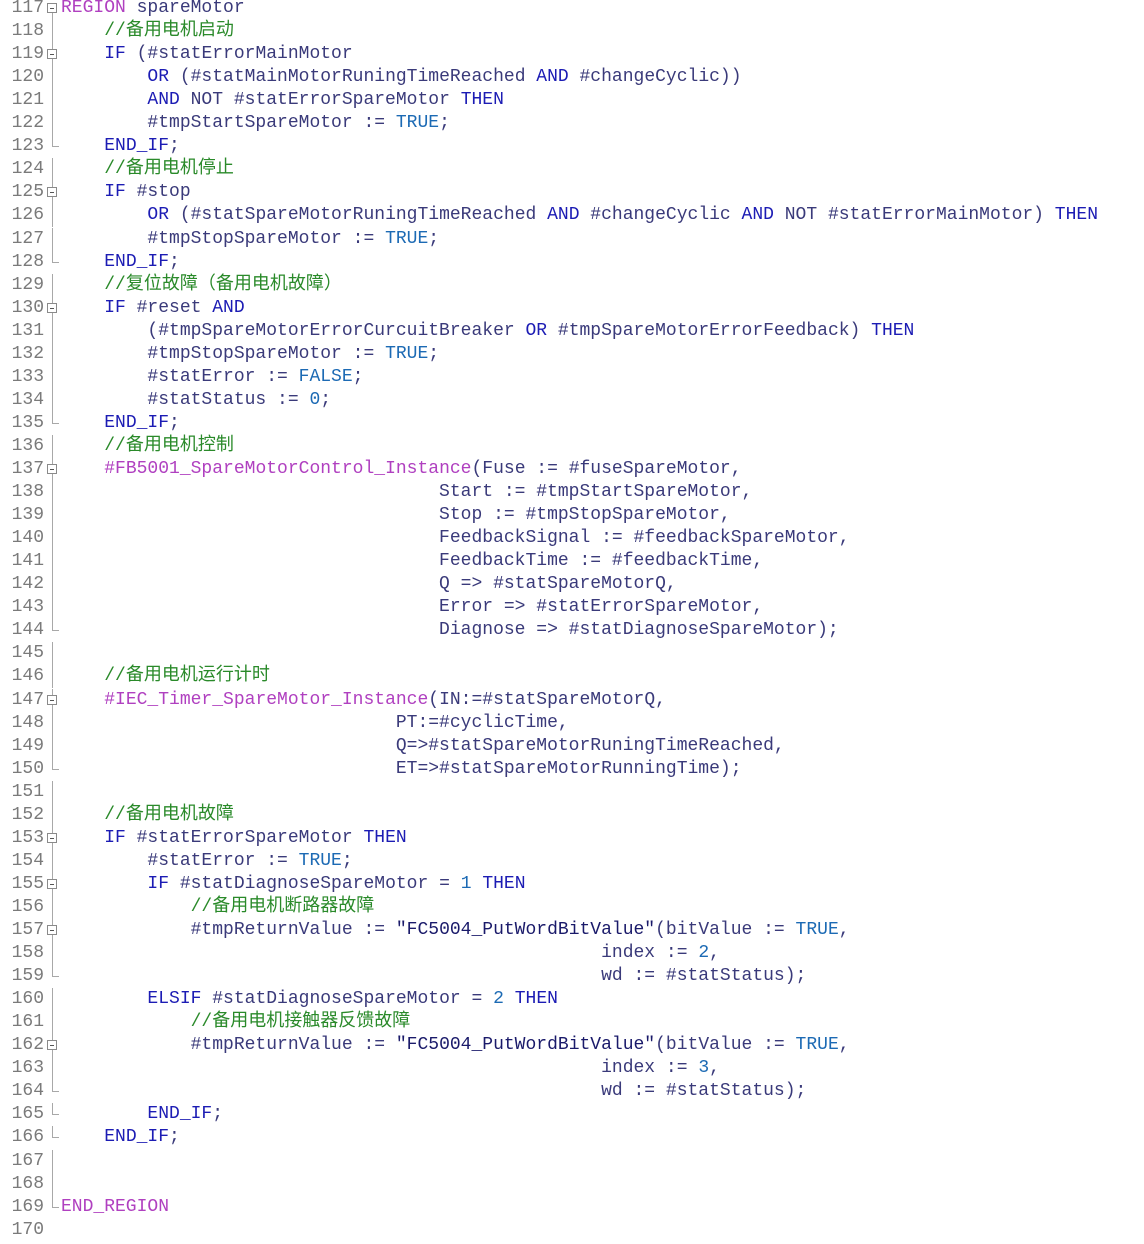 This screenshot has width=1144, height=1244. I want to click on code-line: 118 //备用电机启动, so click(572, 32).